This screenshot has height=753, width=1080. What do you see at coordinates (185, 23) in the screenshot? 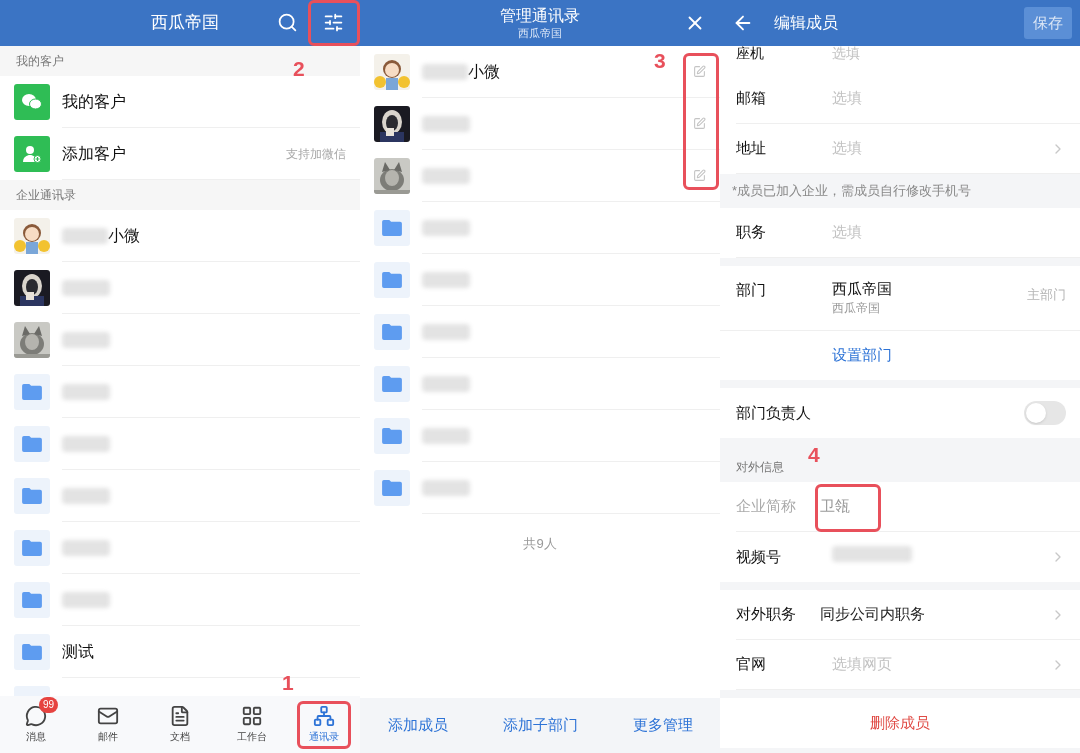
I see `screen-title: 西瓜帝国` at bounding box center [185, 23].